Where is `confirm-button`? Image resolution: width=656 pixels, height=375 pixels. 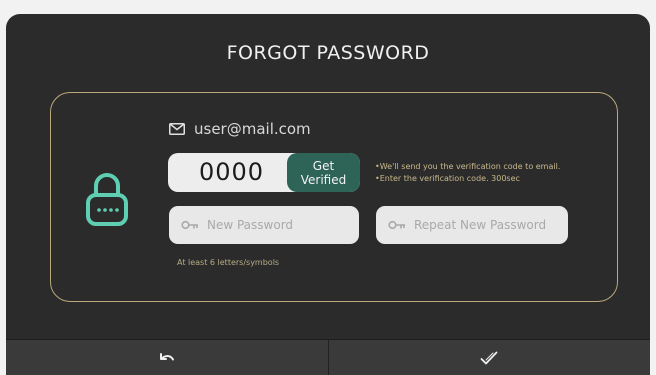
confirm-button is located at coordinates (489, 357).